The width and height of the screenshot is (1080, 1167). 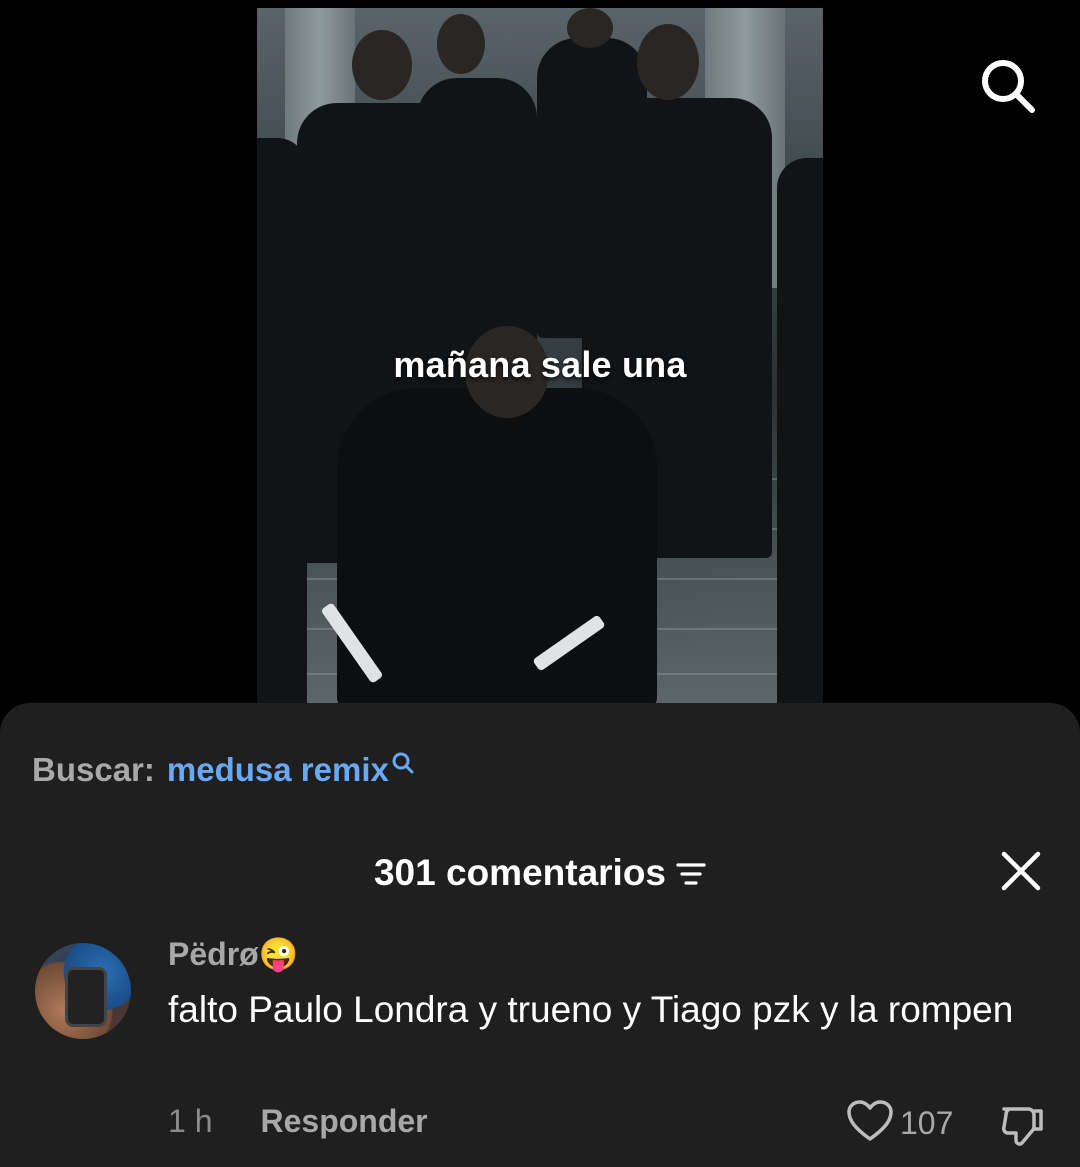 What do you see at coordinates (190, 1121) in the screenshot?
I see `comment-time: 1 h` at bounding box center [190, 1121].